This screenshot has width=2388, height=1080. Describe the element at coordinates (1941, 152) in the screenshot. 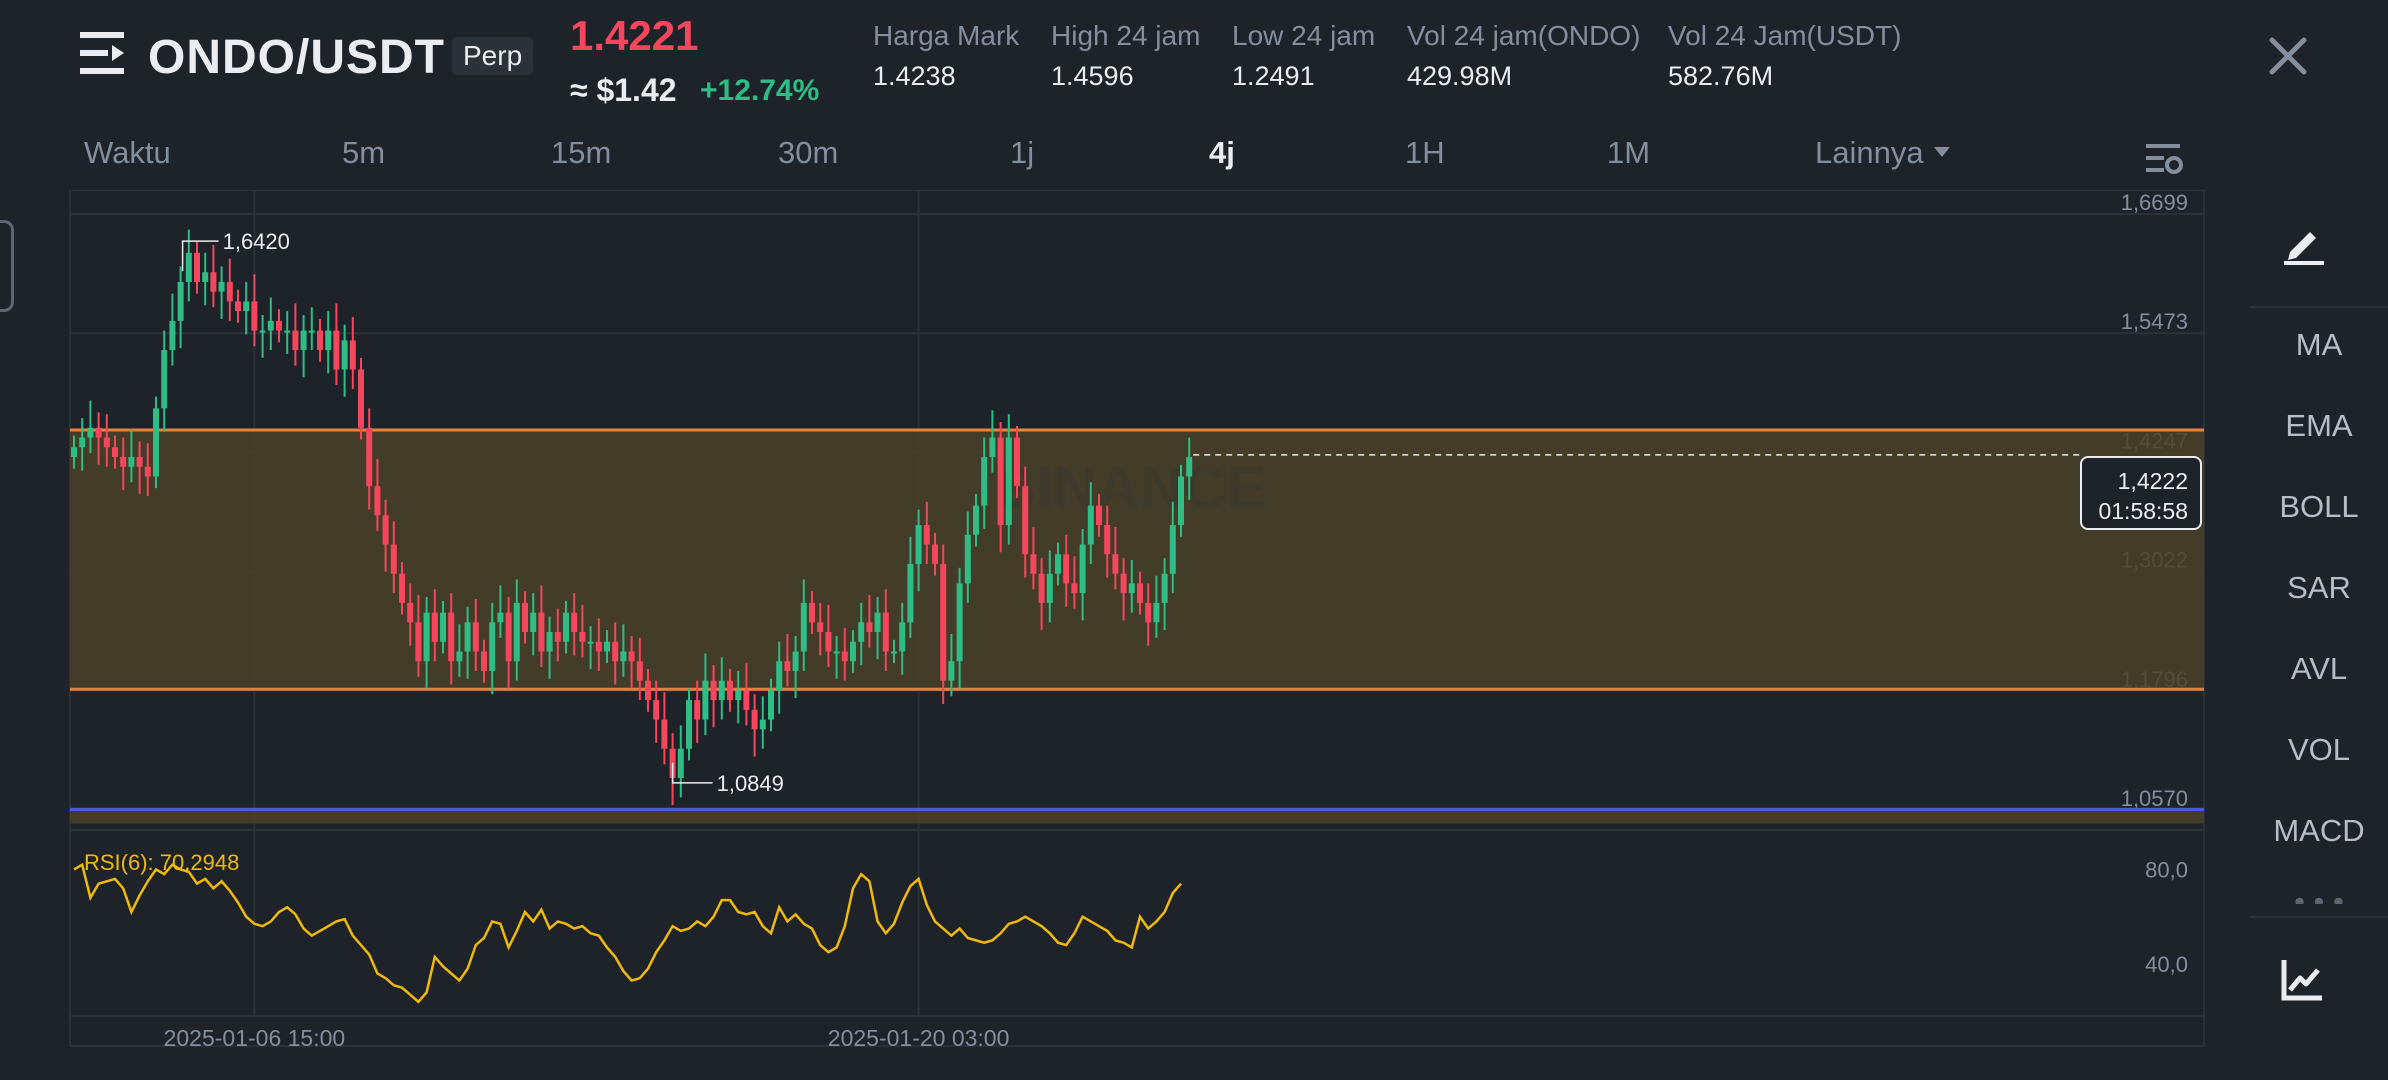

I see `caret-down-icon` at that location.